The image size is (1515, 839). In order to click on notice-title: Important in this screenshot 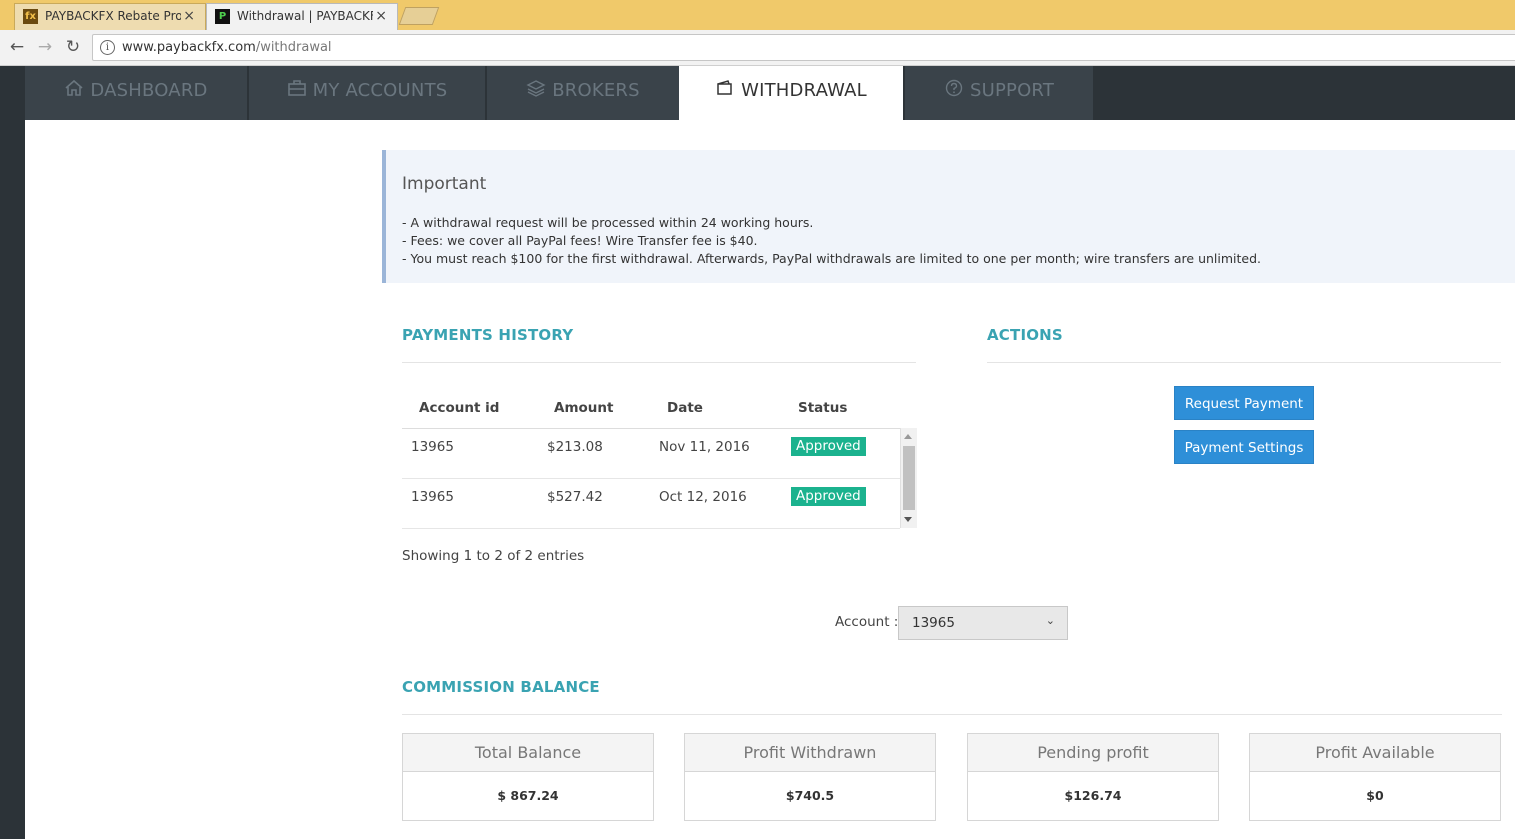, I will do `click(444, 184)`.